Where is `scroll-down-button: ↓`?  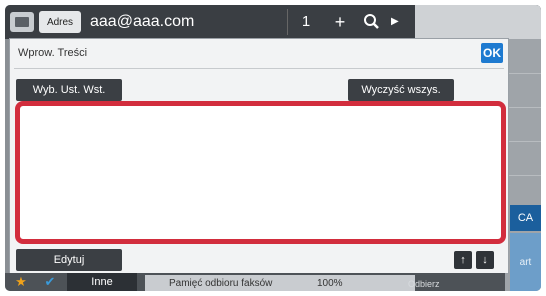
scroll-down-button: ↓ is located at coordinates (485, 260).